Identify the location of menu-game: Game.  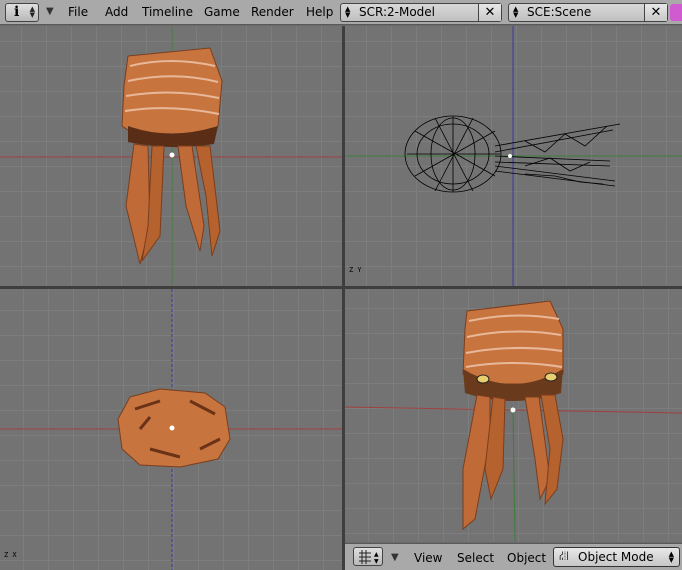
(222, 12).